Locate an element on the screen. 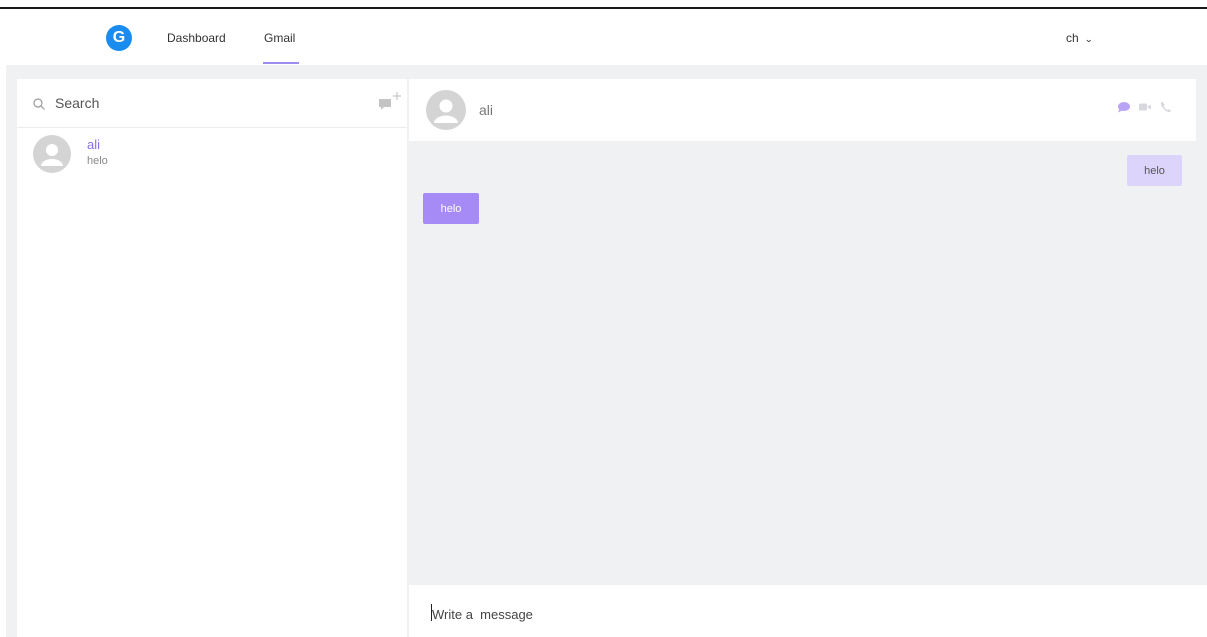 This screenshot has width=1207, height=637. video-icon is located at coordinates (1145, 107).